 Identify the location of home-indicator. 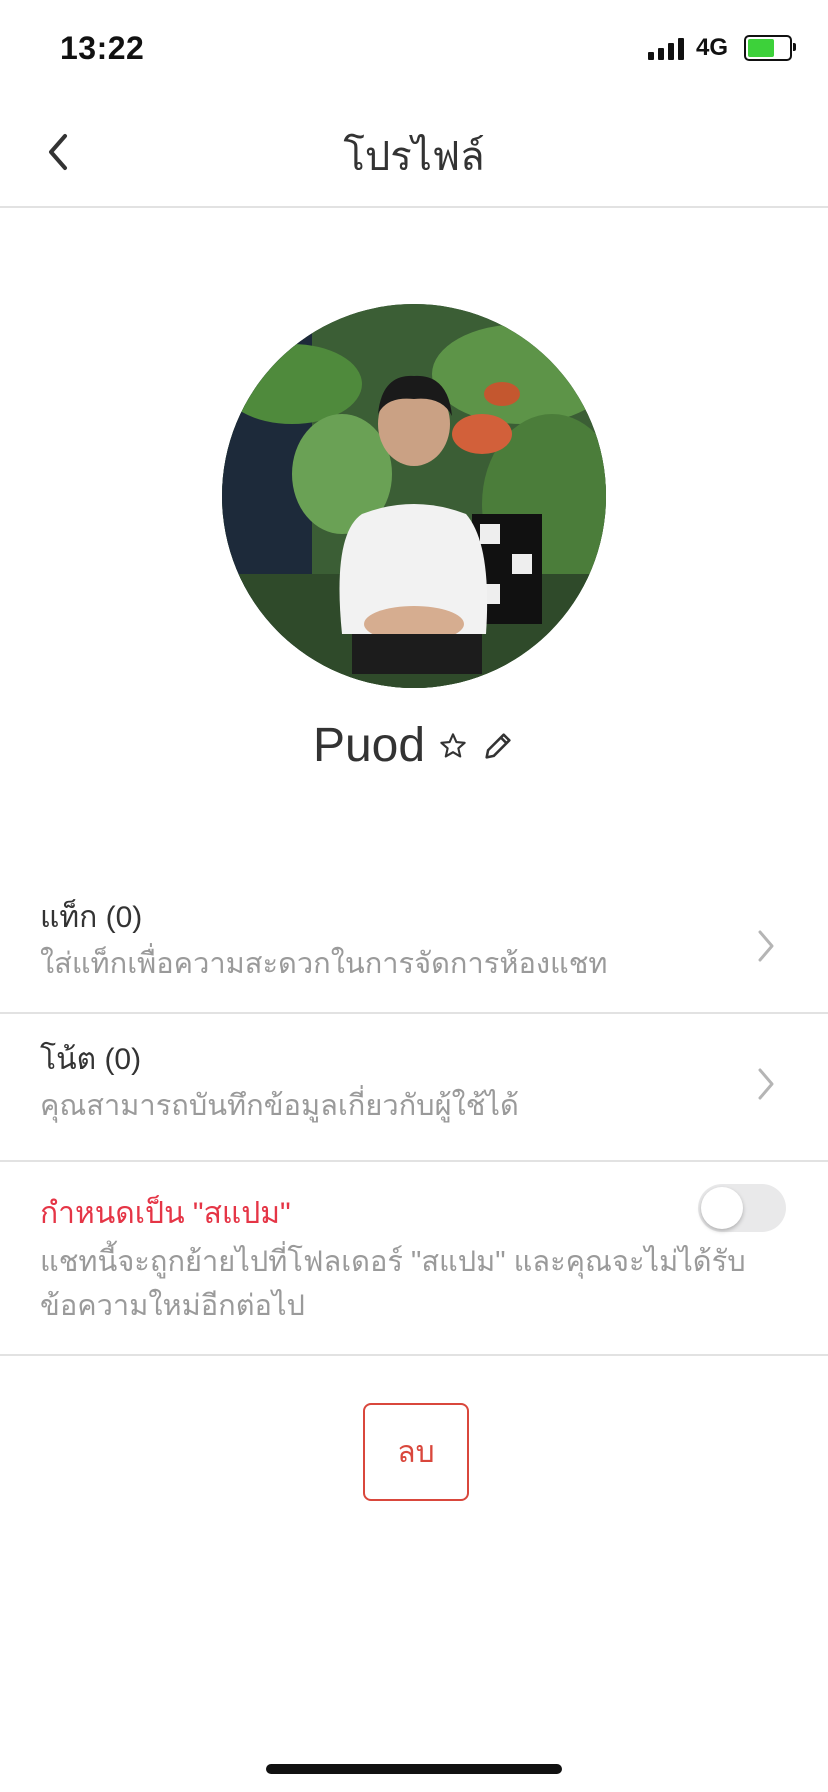
(414, 1769).